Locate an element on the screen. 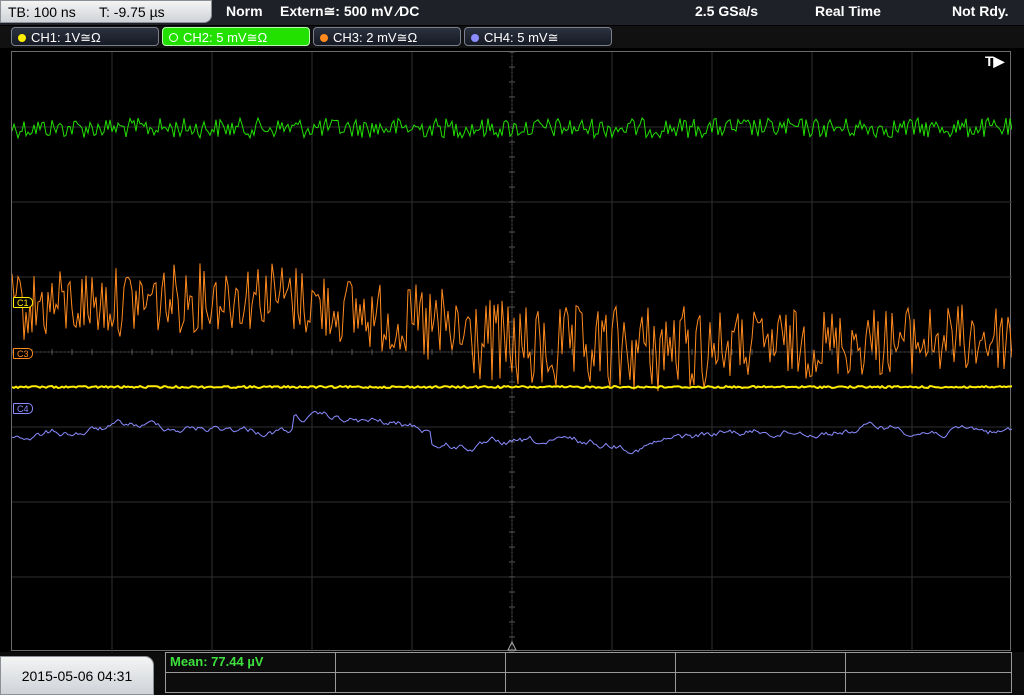 Image resolution: width=1024 pixels, height=695 pixels. measurement-bar: 2015-05-06 04:31 Mean: 77.44 µV is located at coordinates (512, 673).